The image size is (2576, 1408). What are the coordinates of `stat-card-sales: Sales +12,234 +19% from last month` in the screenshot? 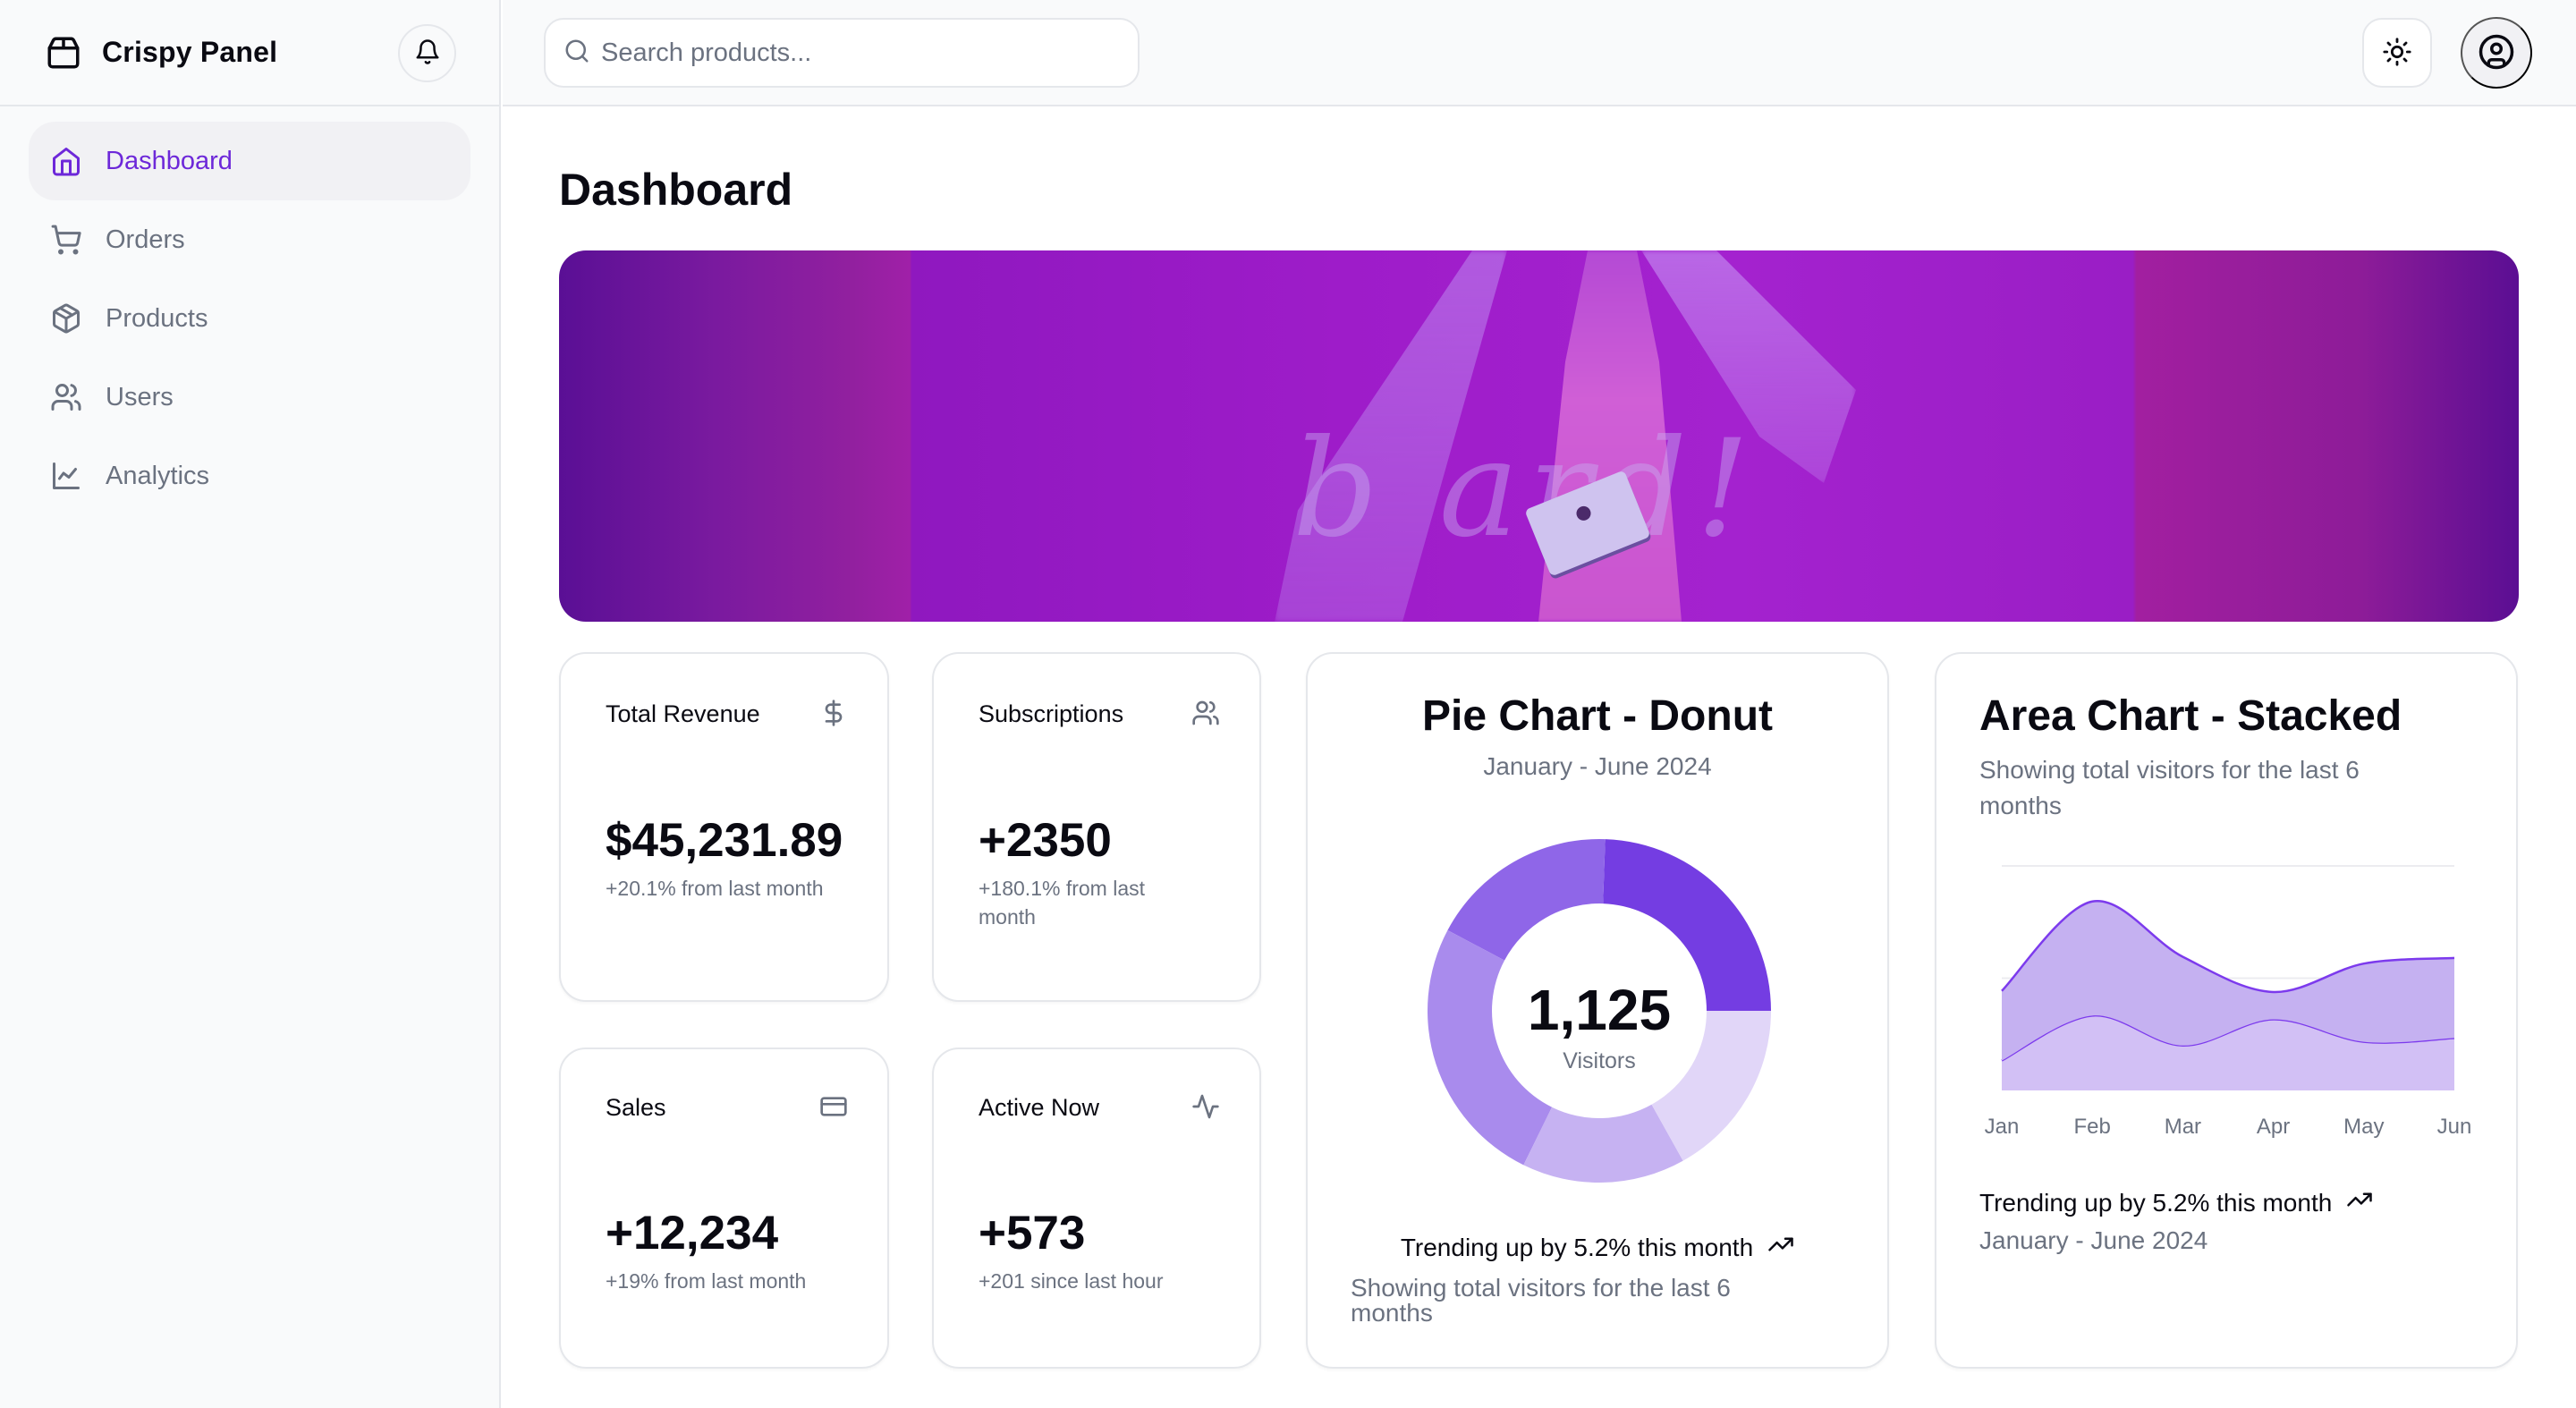 It's located at (724, 1208).